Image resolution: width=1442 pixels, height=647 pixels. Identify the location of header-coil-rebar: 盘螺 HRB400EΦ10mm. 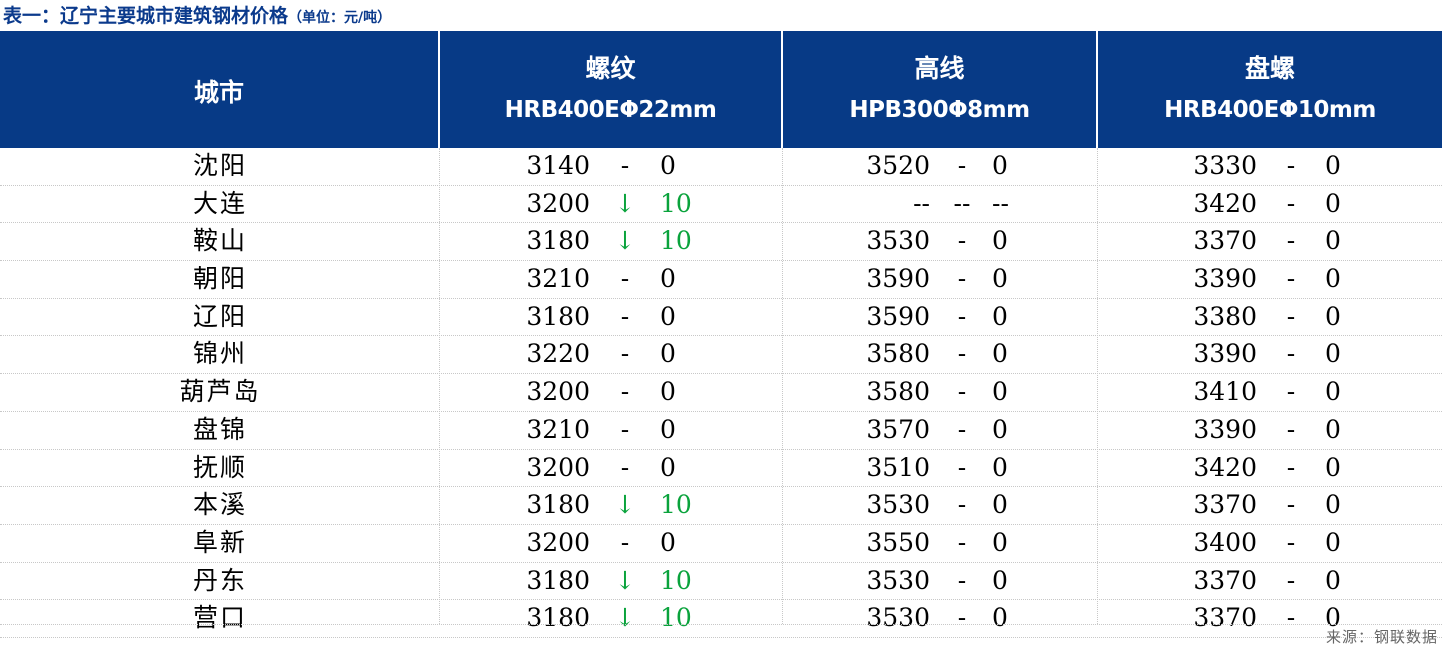
(1270, 89).